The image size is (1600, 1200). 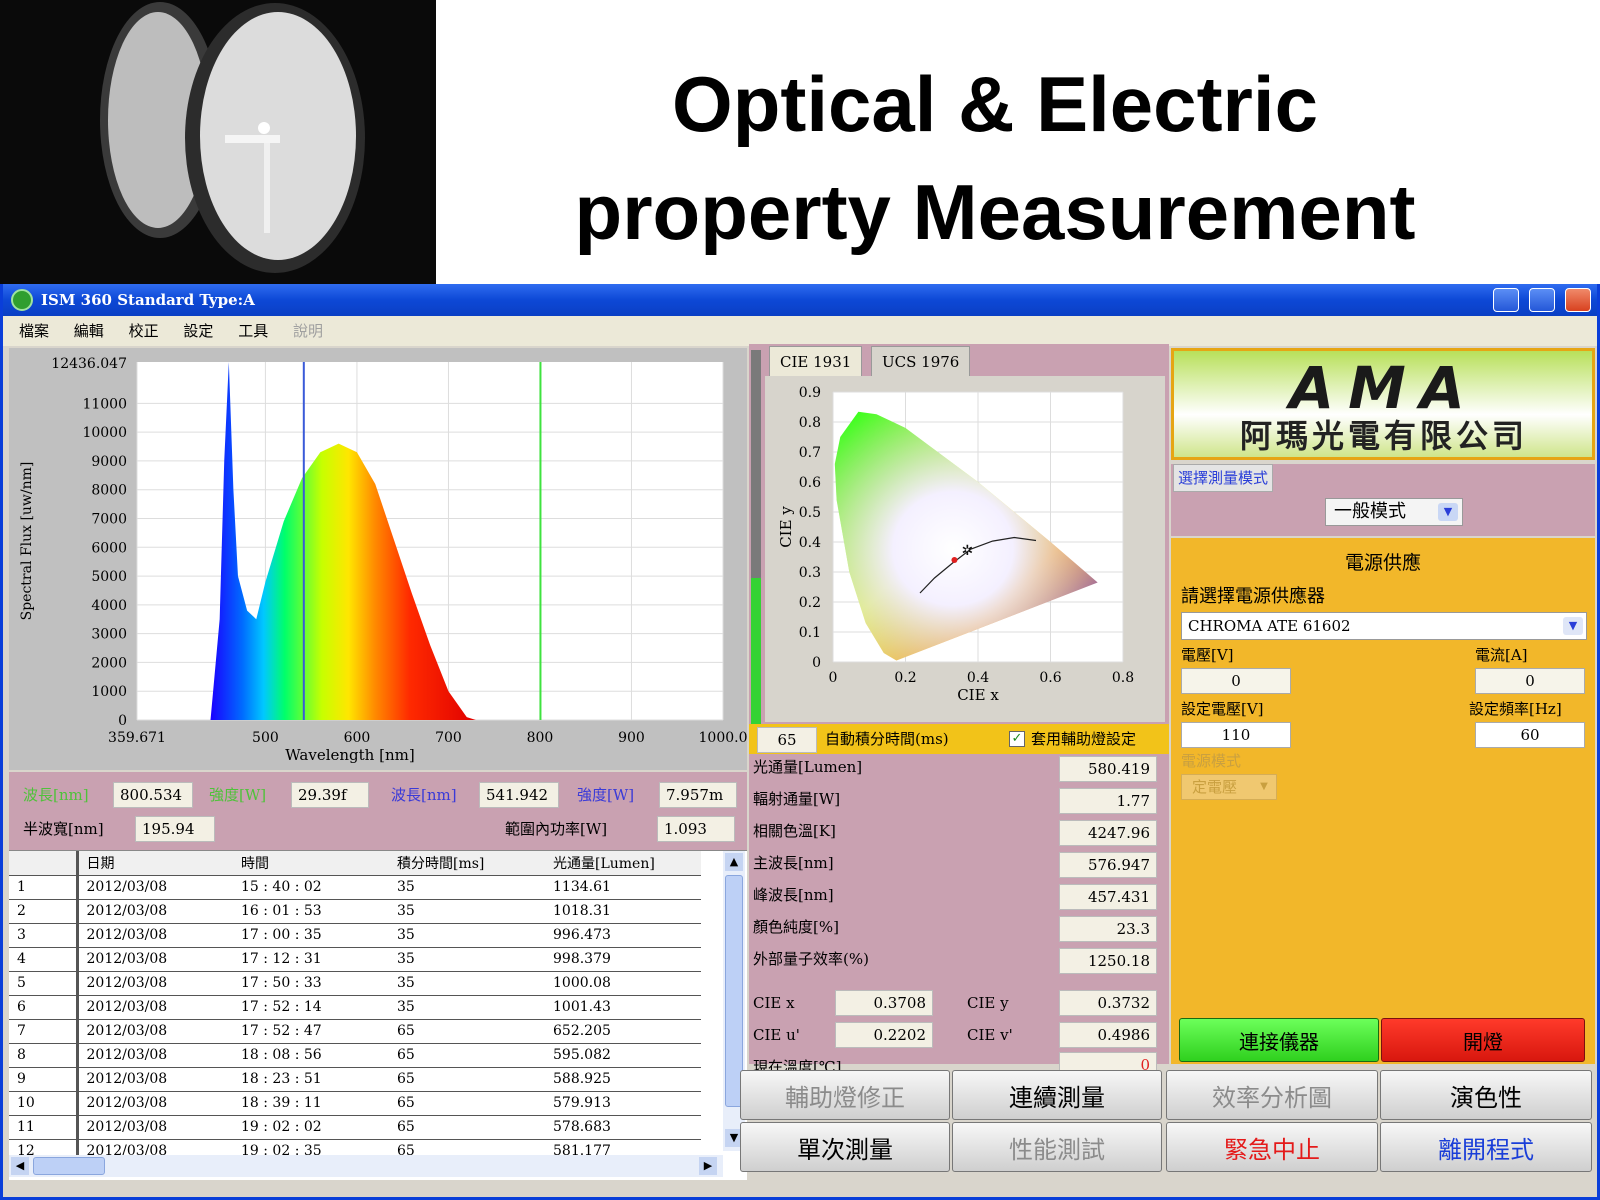 What do you see at coordinates (1123, 678) in the screenshot?
I see `cie-x-tick-label: 0.8` at bounding box center [1123, 678].